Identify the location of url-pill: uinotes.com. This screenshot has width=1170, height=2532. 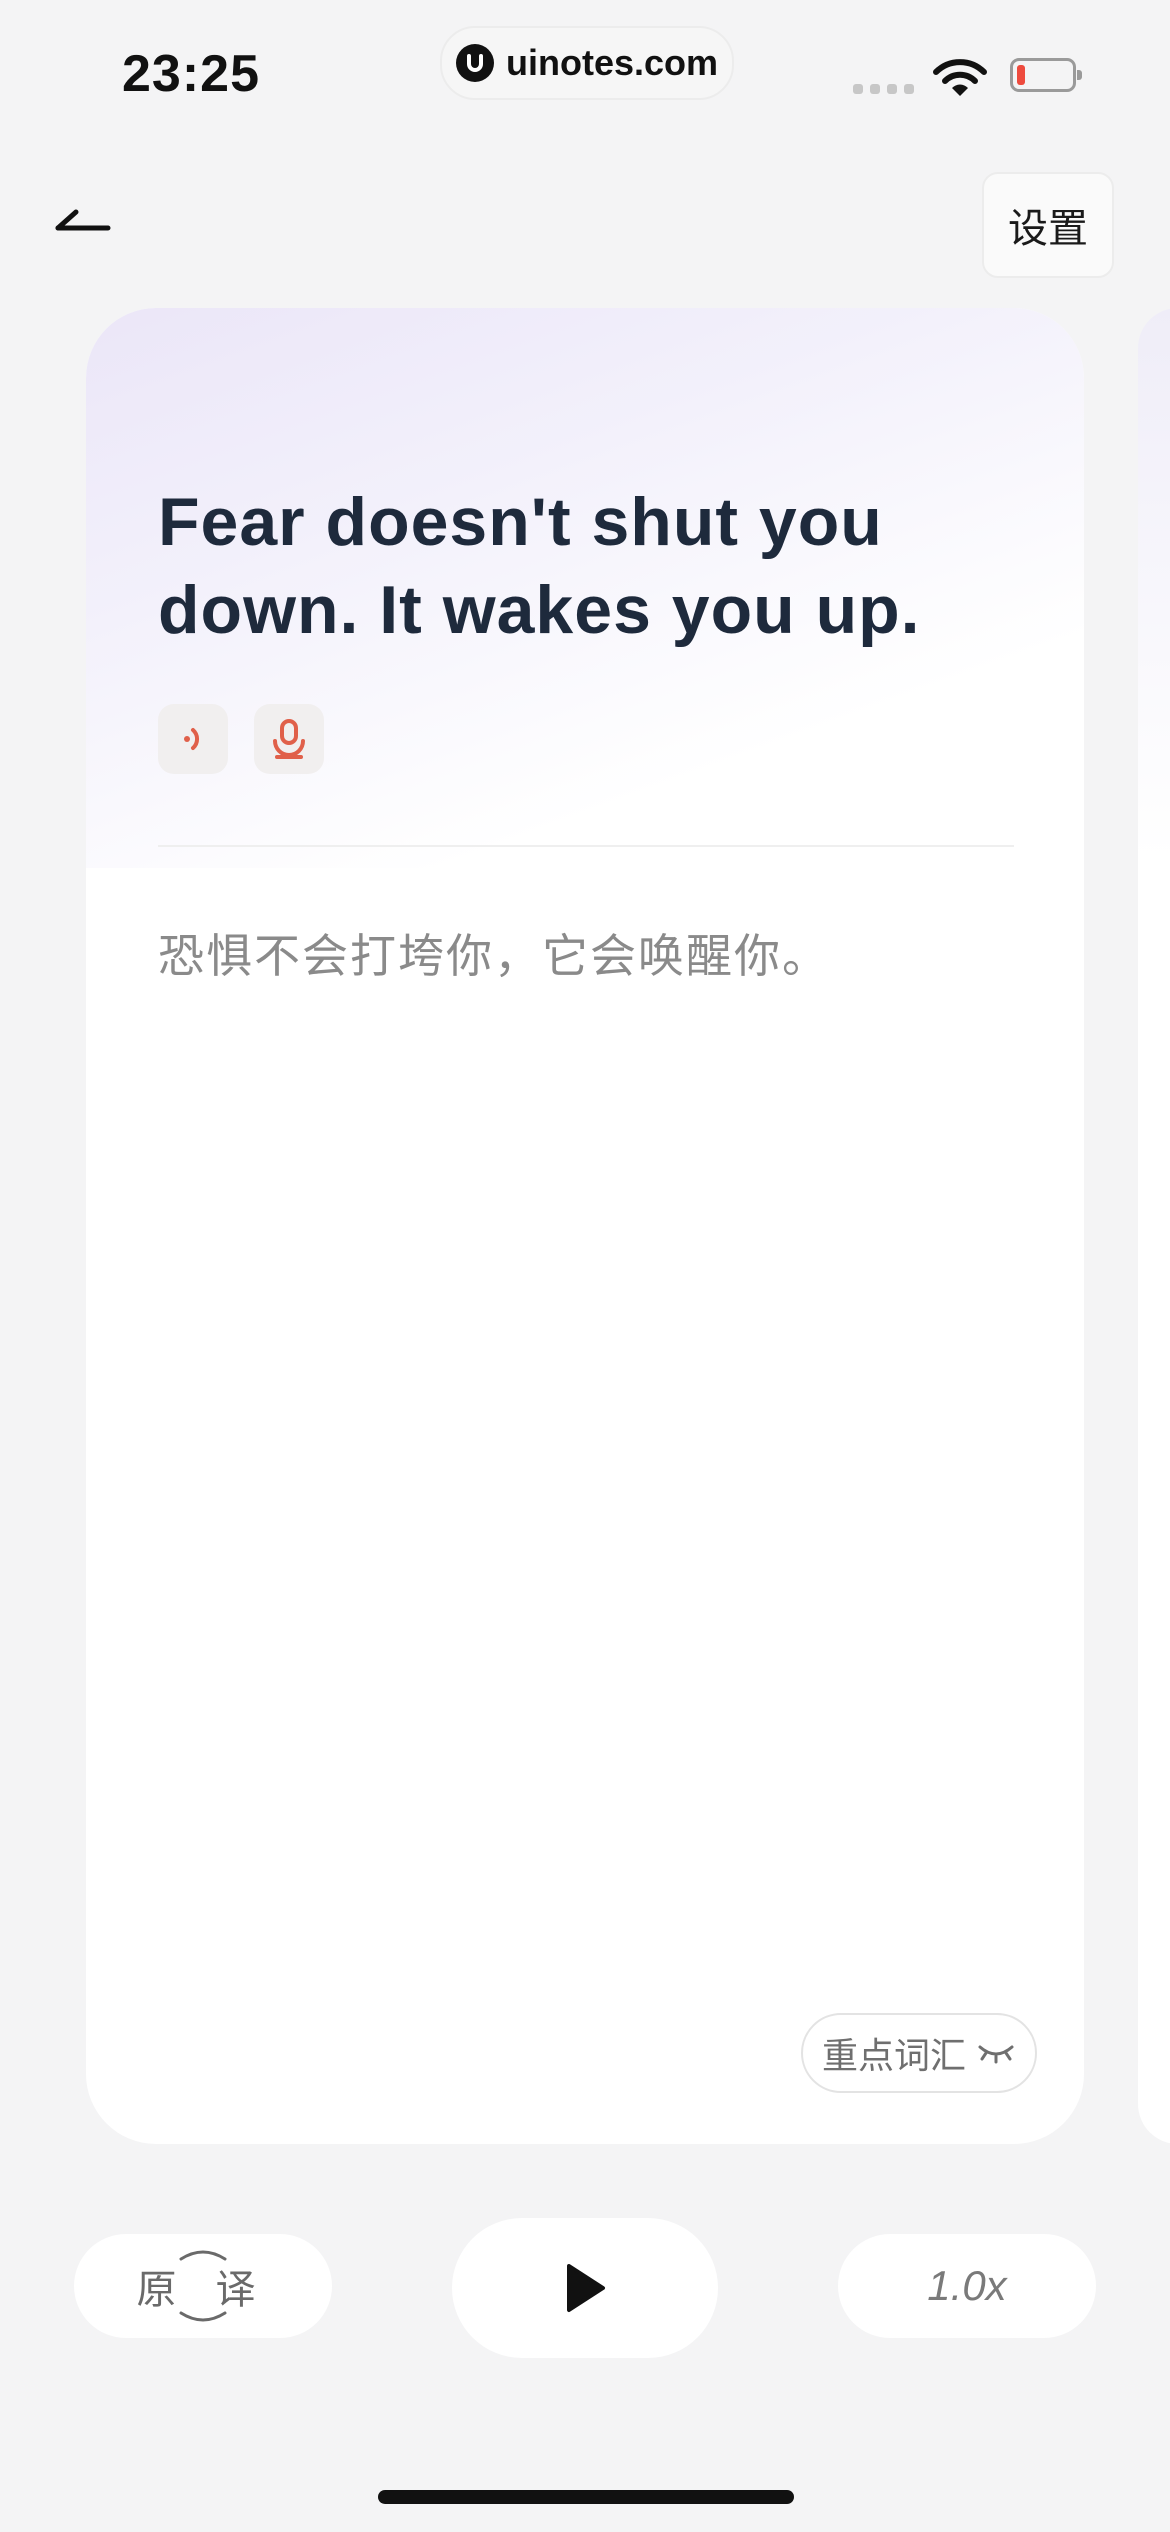
(587, 63).